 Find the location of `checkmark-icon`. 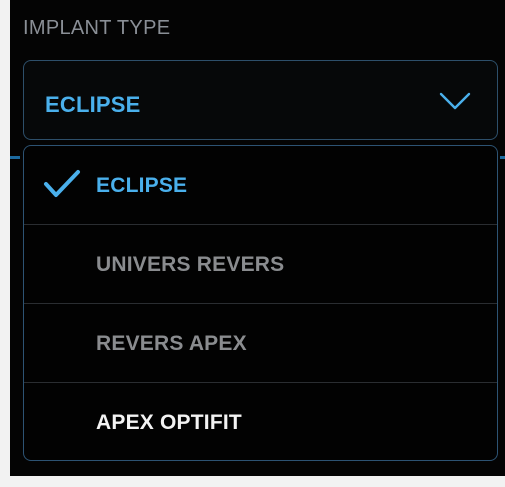

checkmark-icon is located at coordinates (62, 183).